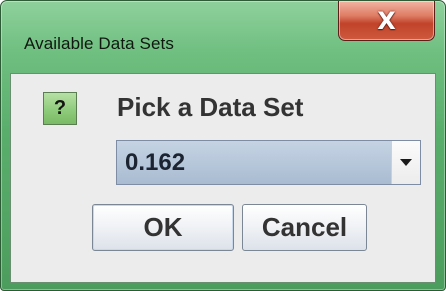 The image size is (446, 291). I want to click on cancel-button: Cancel, so click(304, 227).